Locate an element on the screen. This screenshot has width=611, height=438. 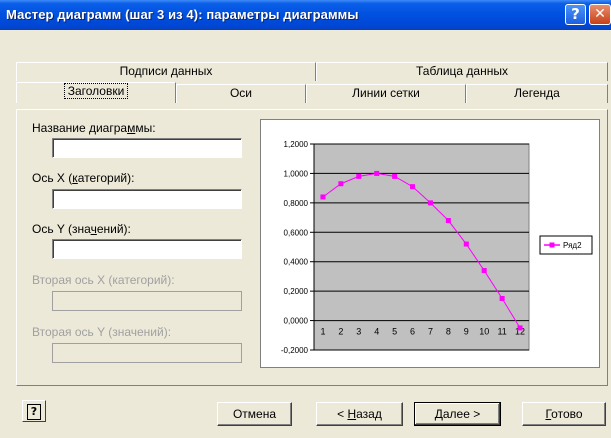
tab-legend: Легенда is located at coordinates (537, 93).